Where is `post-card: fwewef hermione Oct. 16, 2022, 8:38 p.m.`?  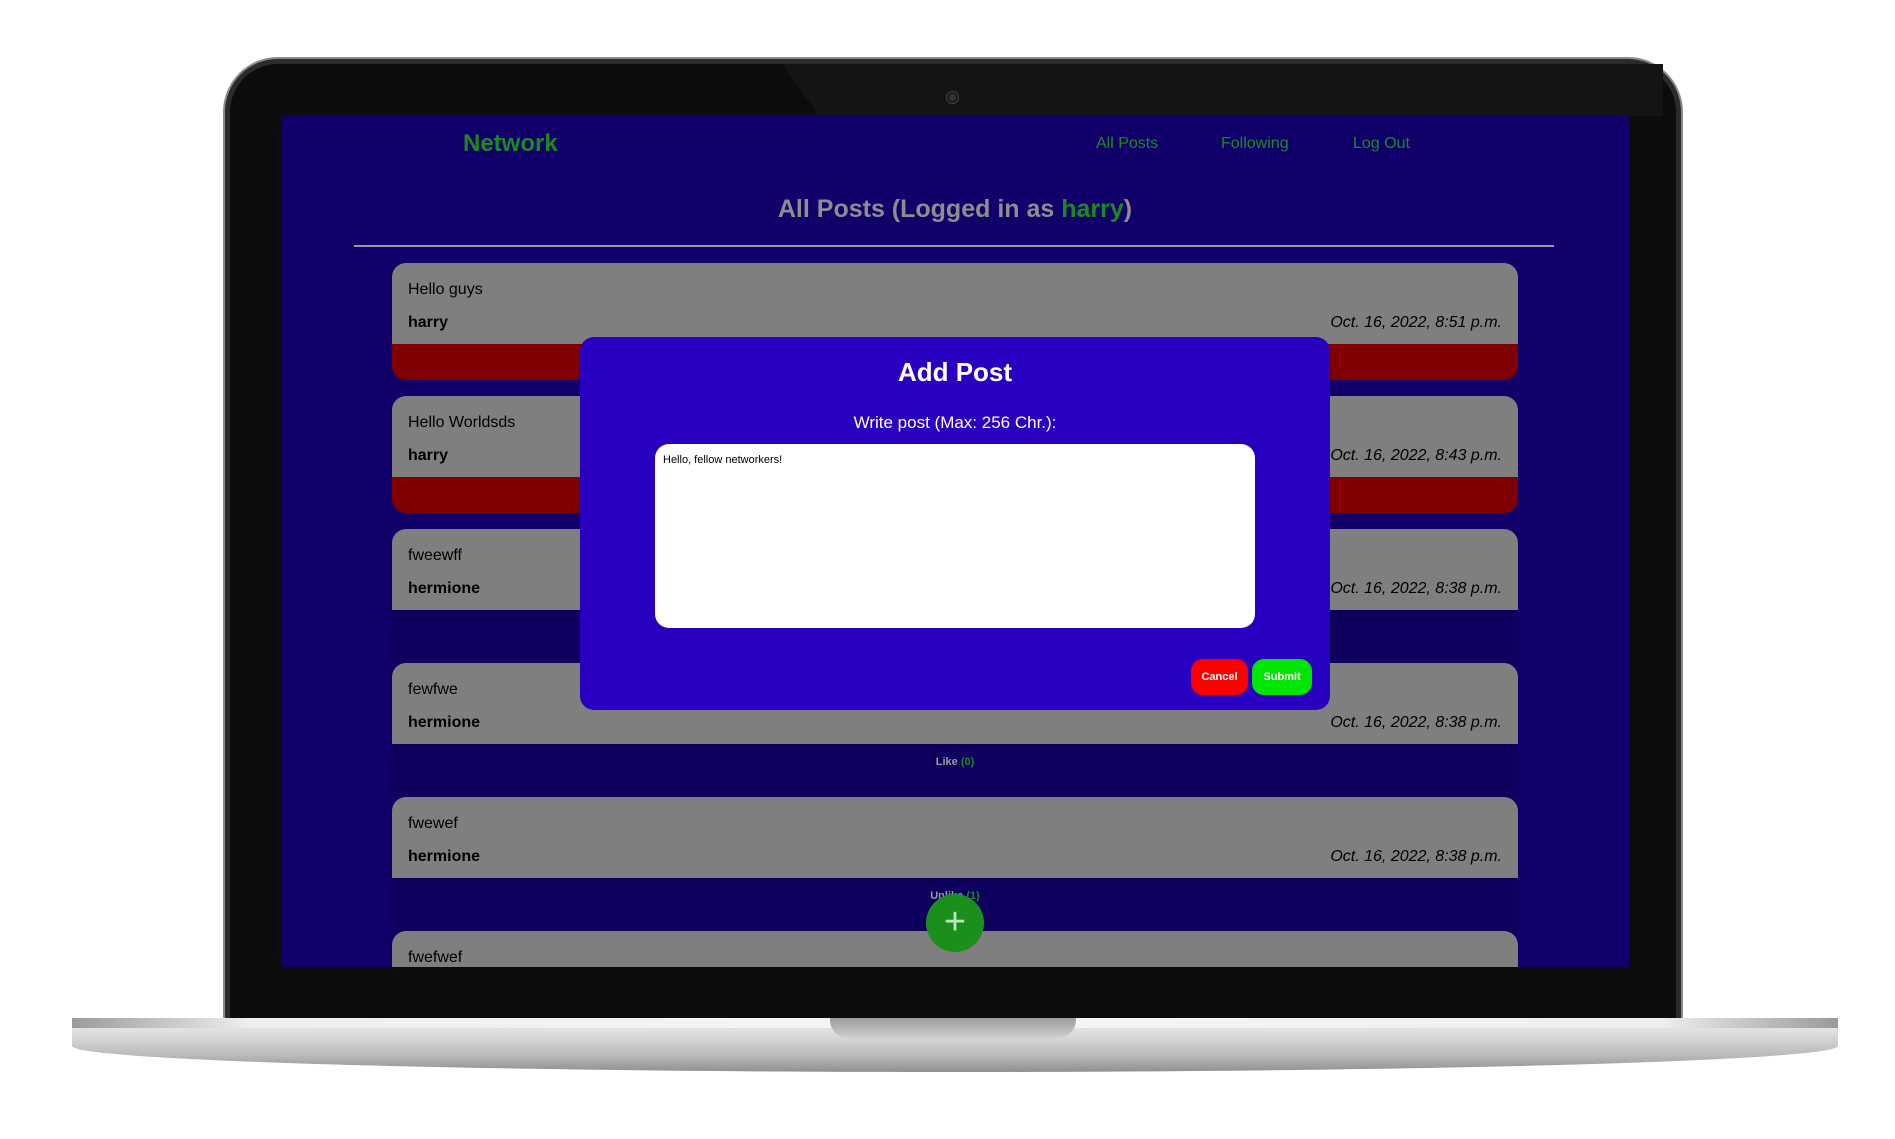
post-card: fwewef hermione Oct. 16, 2022, 8:38 p.m. is located at coordinates (955, 837).